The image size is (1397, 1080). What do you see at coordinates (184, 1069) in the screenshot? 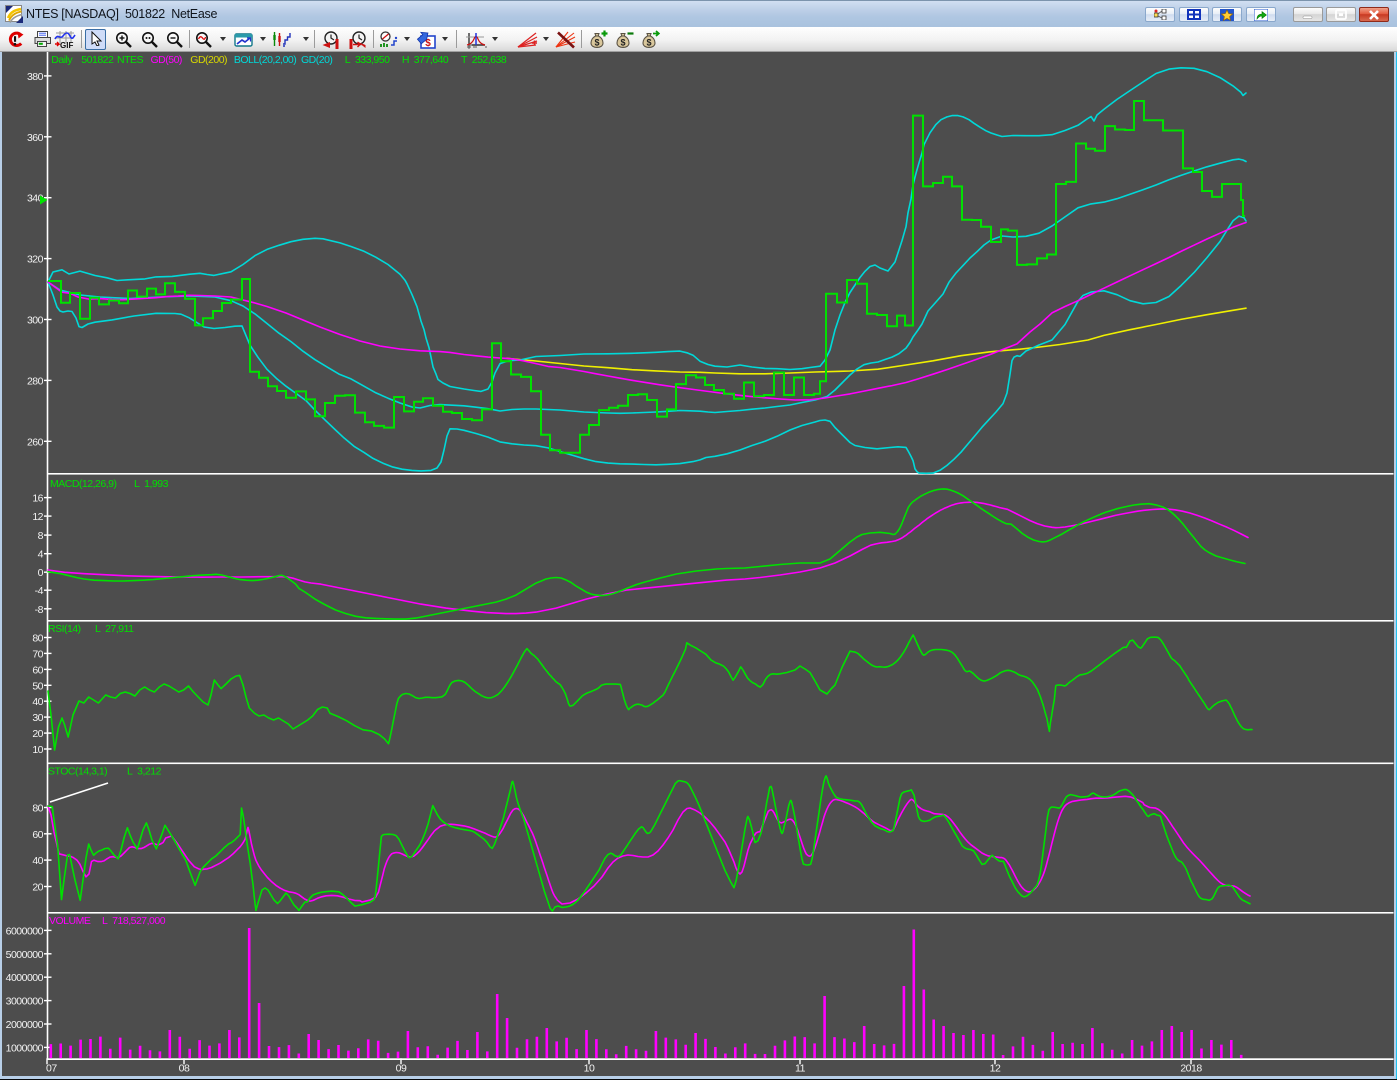
I see `svg-text: 08` at bounding box center [184, 1069].